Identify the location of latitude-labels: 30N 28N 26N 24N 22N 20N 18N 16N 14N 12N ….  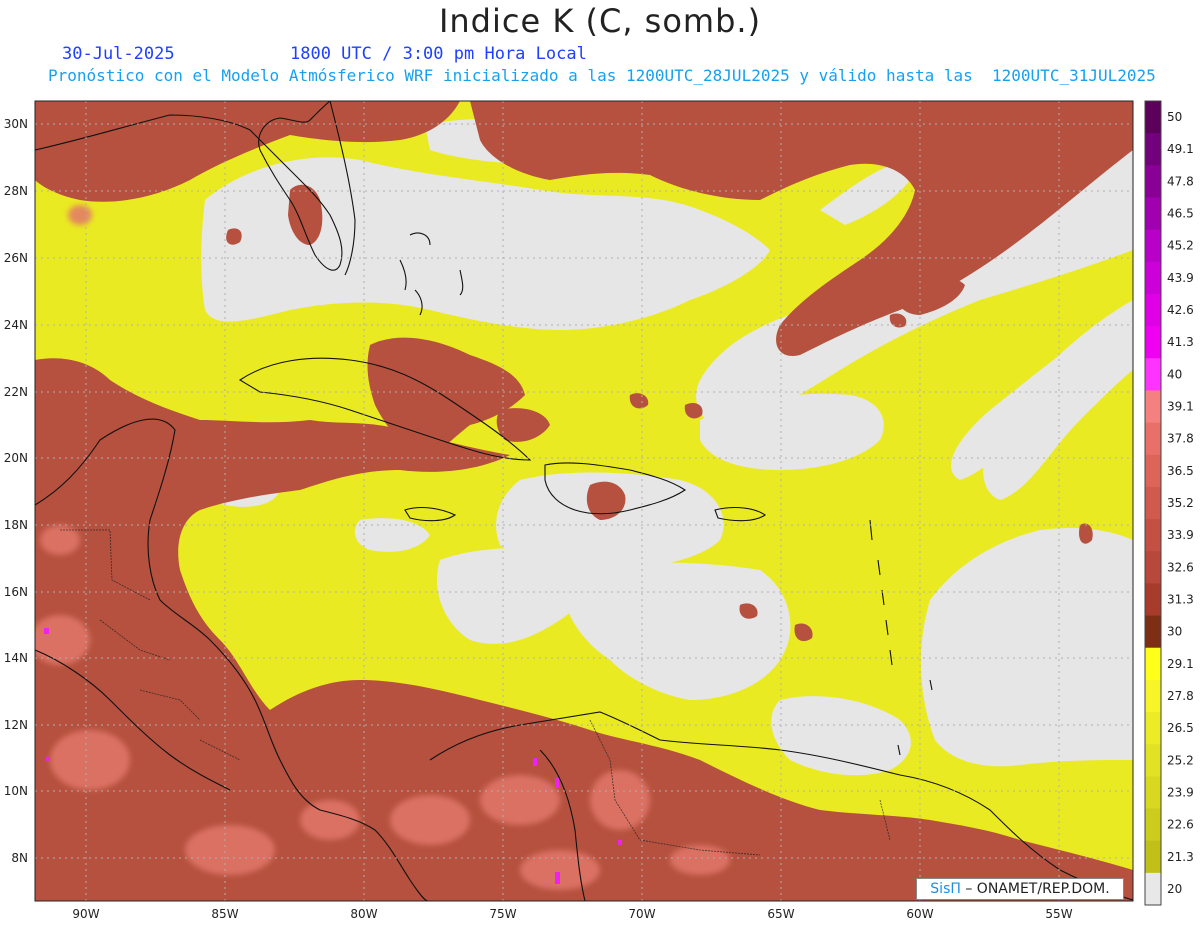
(16, 491).